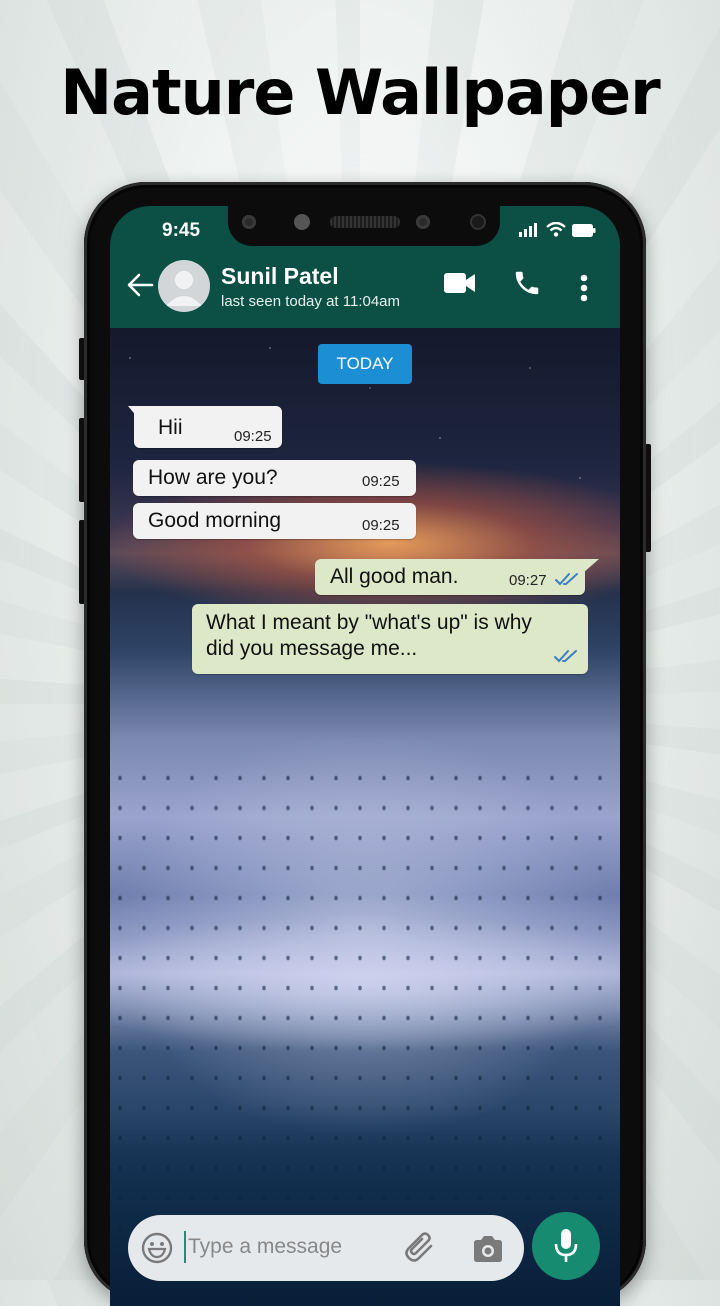 The height and width of the screenshot is (1306, 720). I want to click on contact-name: Sunil Patel, so click(280, 276).